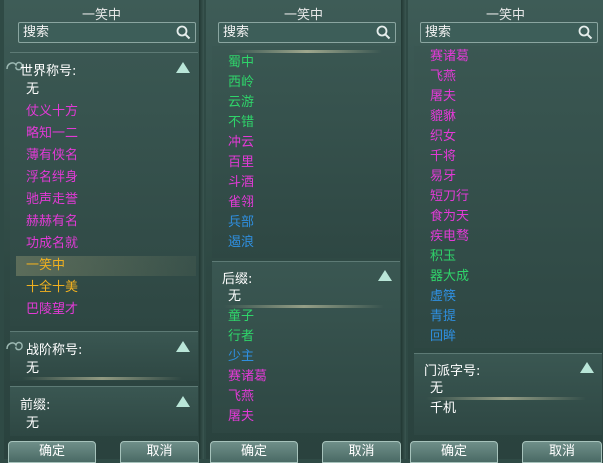  What do you see at coordinates (52, 222) in the screenshot?
I see `list-item: 赫赫有名` at bounding box center [52, 222].